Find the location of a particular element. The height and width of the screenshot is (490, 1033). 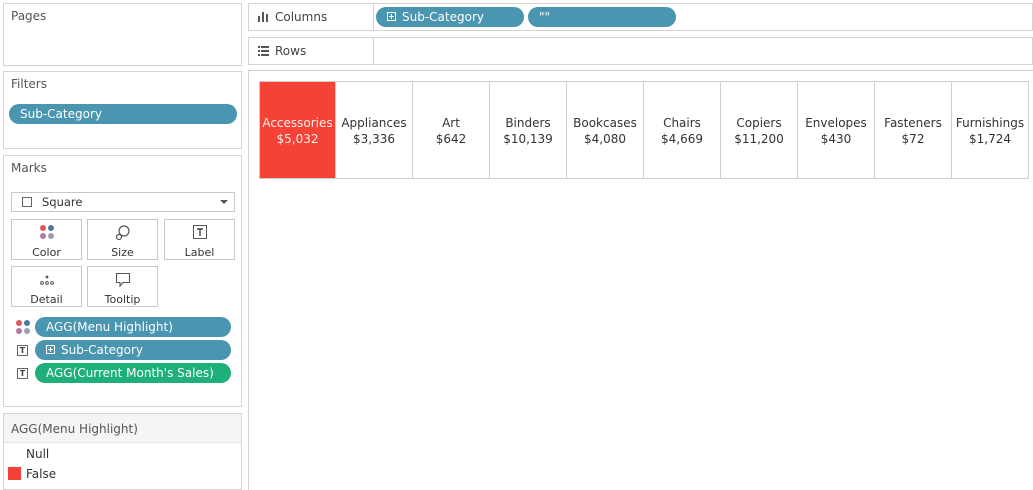

menu-tile-name: Binders is located at coordinates (528, 123).